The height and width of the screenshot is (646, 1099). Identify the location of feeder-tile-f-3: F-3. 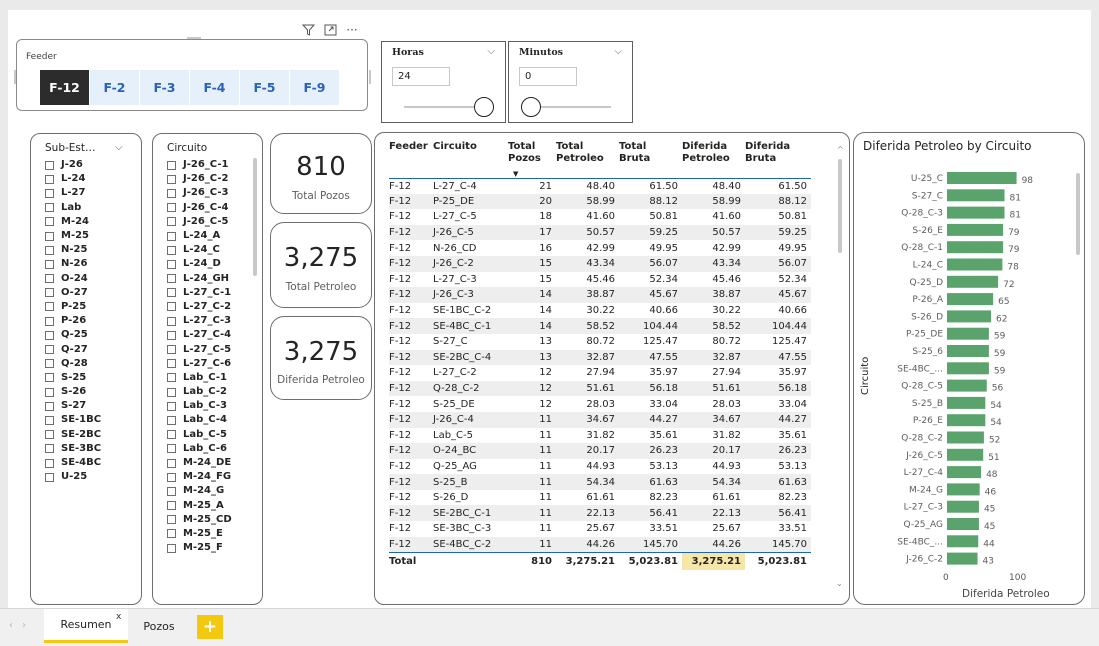
(165, 87).